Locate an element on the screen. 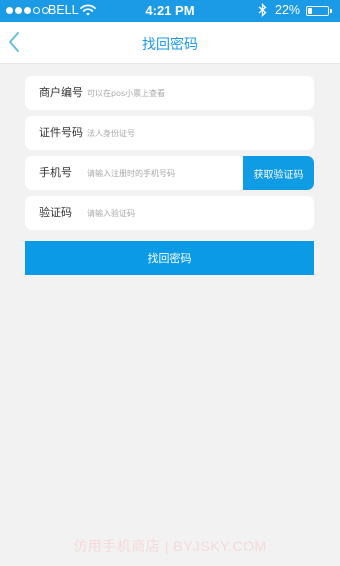 Image resolution: width=340 pixels, height=566 pixels. battery-icon is located at coordinates (317, 11).